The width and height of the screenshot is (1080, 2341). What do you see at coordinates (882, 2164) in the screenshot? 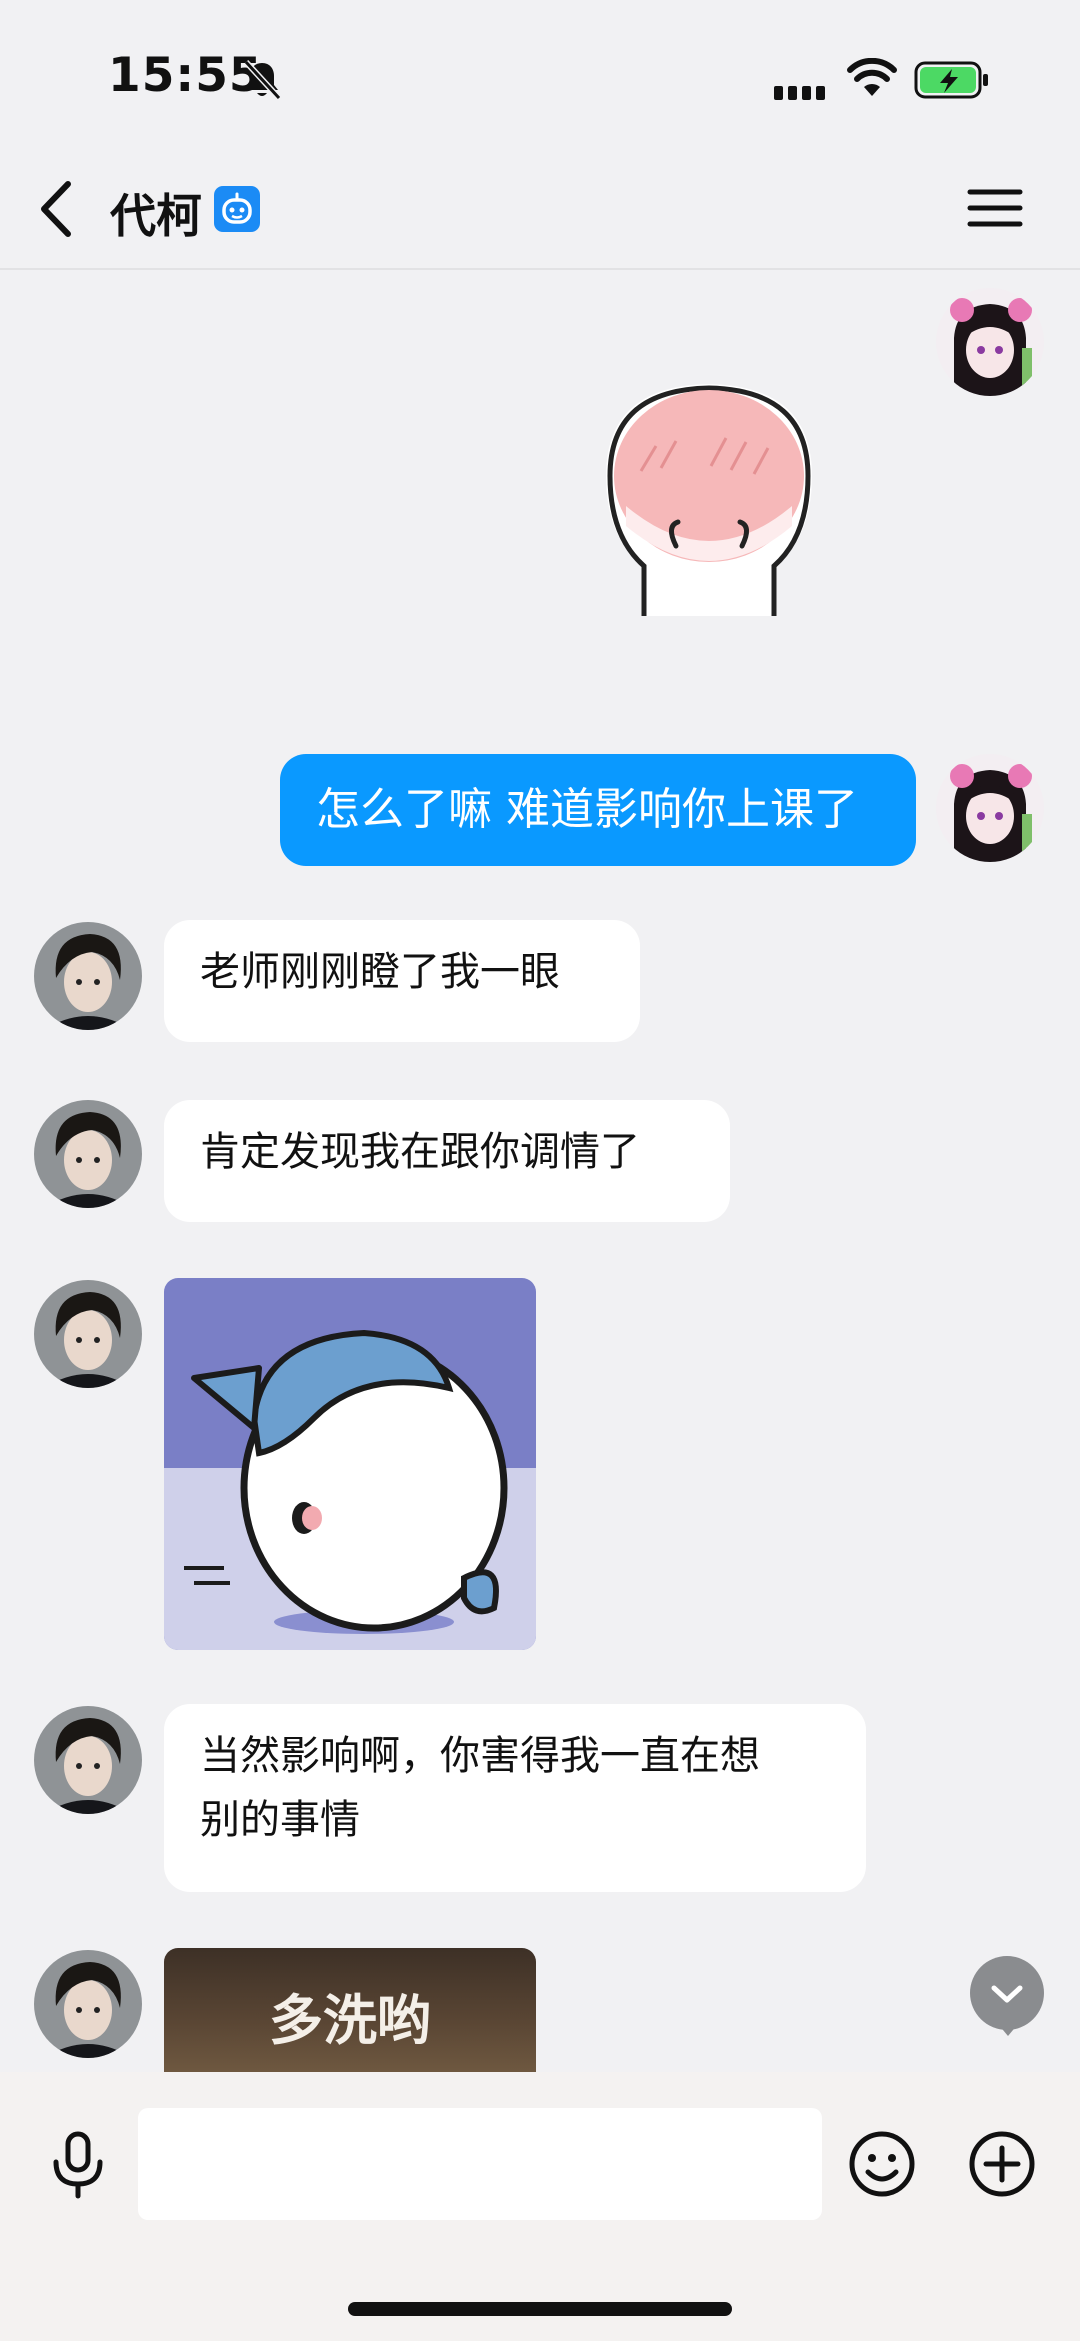
I see `emoji-icon` at bounding box center [882, 2164].